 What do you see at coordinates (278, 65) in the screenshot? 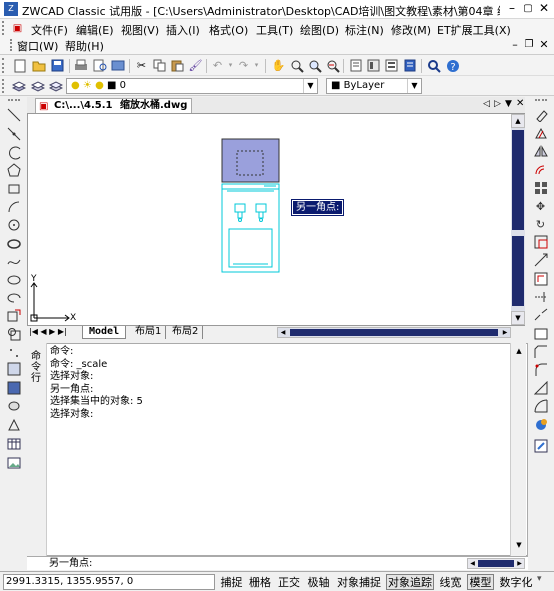
I see `pan-icon: ✋` at bounding box center [278, 65].